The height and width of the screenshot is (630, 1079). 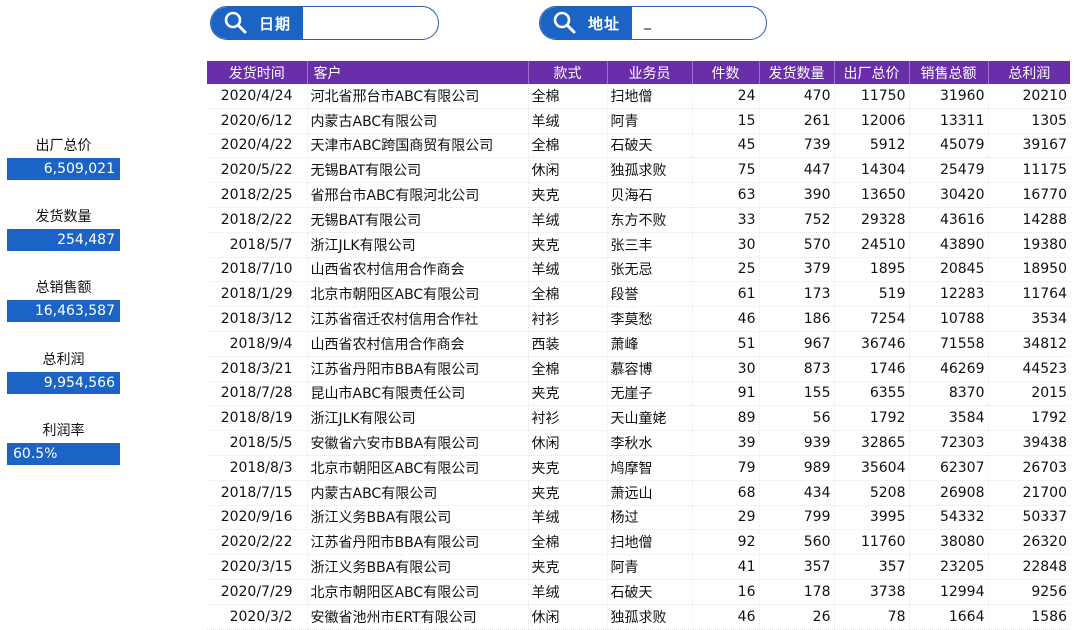 What do you see at coordinates (63, 240) in the screenshot?
I see `kpi-value-ship-quantity: 254,487` at bounding box center [63, 240].